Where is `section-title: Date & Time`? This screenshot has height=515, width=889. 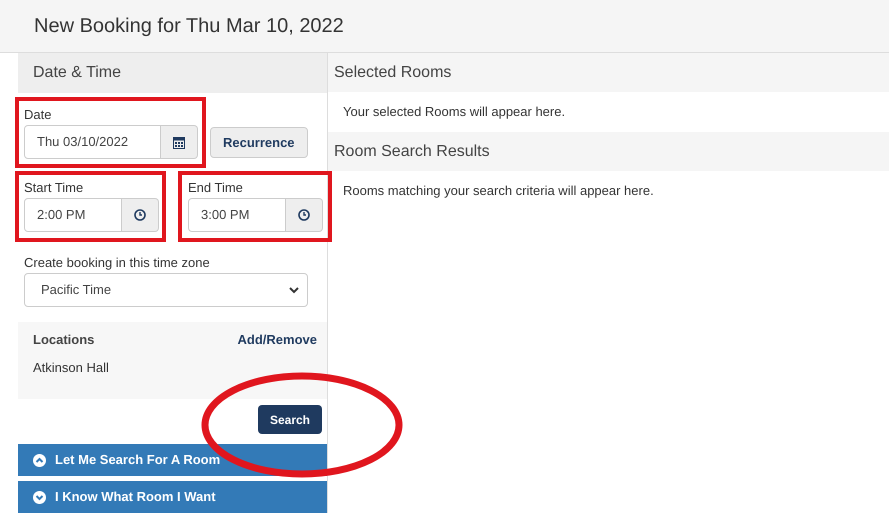 section-title: Date & Time is located at coordinates (77, 73).